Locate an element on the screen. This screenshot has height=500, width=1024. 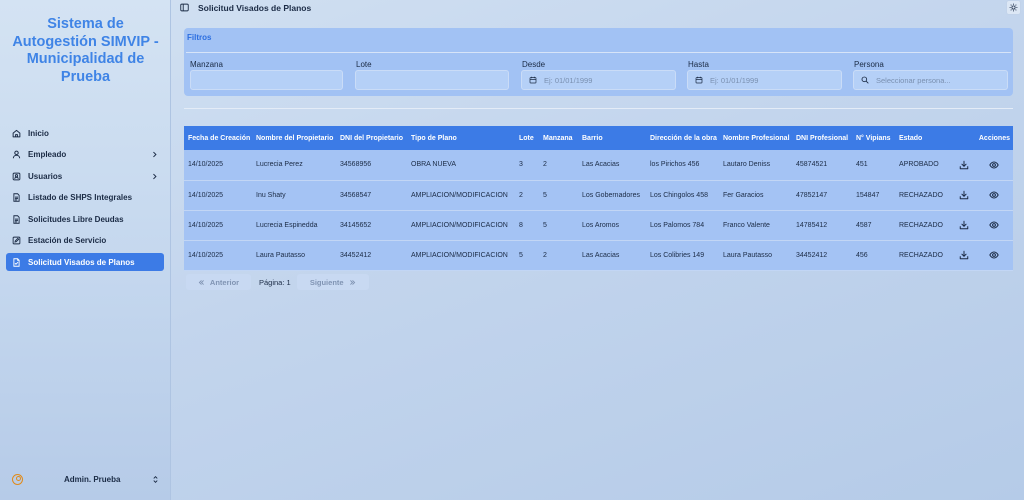
search-icon is located at coordinates (865, 80).